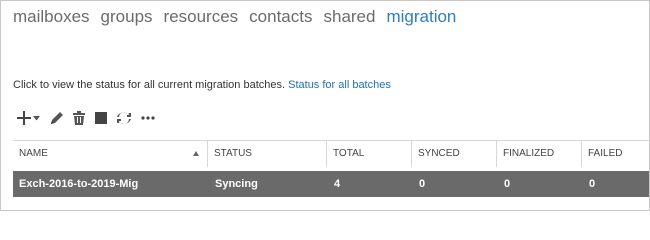 The height and width of the screenshot is (240, 650). Describe the element at coordinates (109, 154) in the screenshot. I see `column-header-name: NAME` at that location.